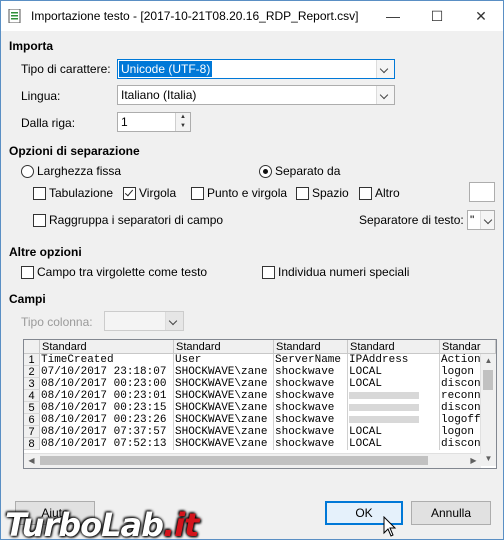 This screenshot has height=540, width=504. I want to click on from-row-value: 1, so click(124, 122).